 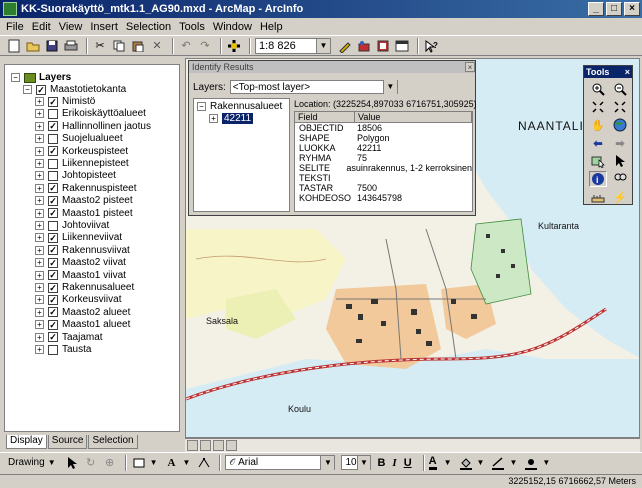 I want to click on arccatalog-icon, so click(x=383, y=46).